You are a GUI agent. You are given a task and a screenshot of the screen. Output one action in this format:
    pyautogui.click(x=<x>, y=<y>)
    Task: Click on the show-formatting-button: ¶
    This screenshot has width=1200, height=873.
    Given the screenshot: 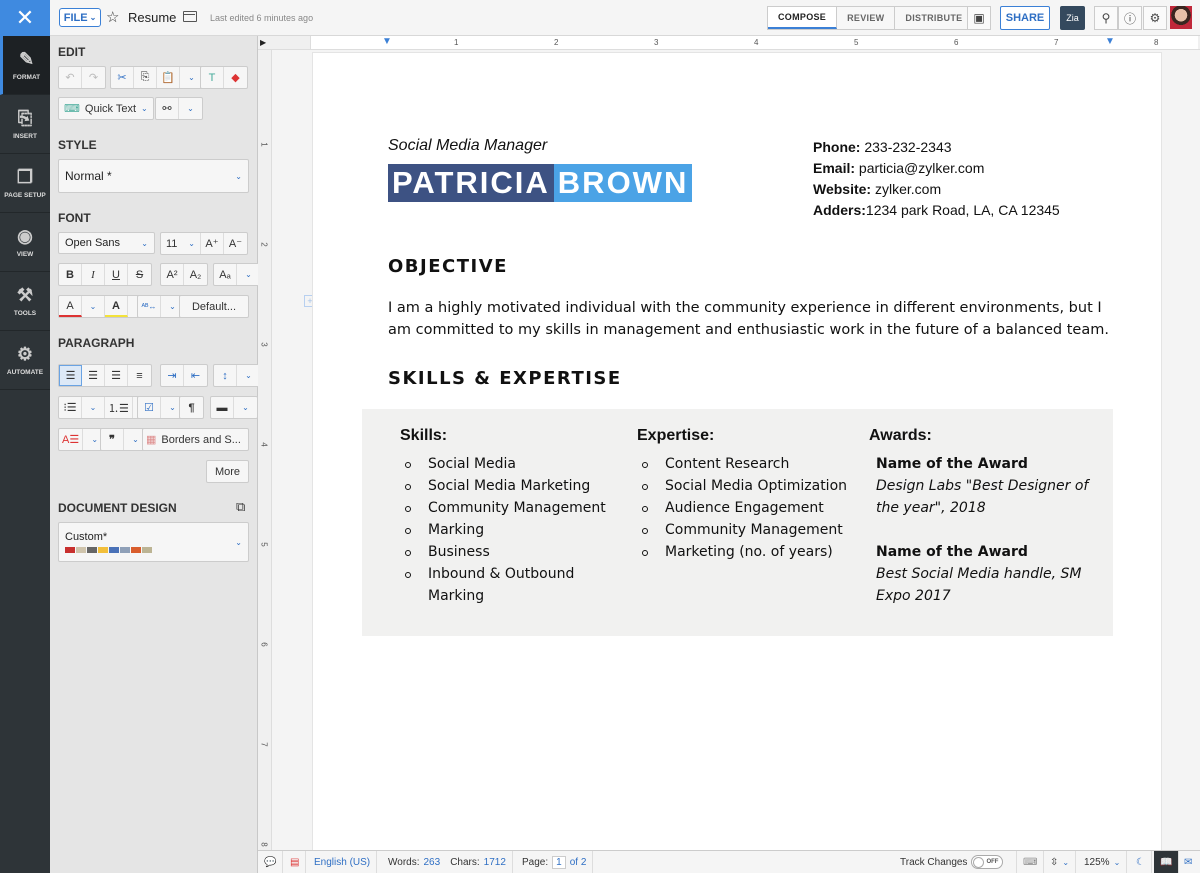 What is the action you would take?
    pyautogui.click(x=191, y=407)
    